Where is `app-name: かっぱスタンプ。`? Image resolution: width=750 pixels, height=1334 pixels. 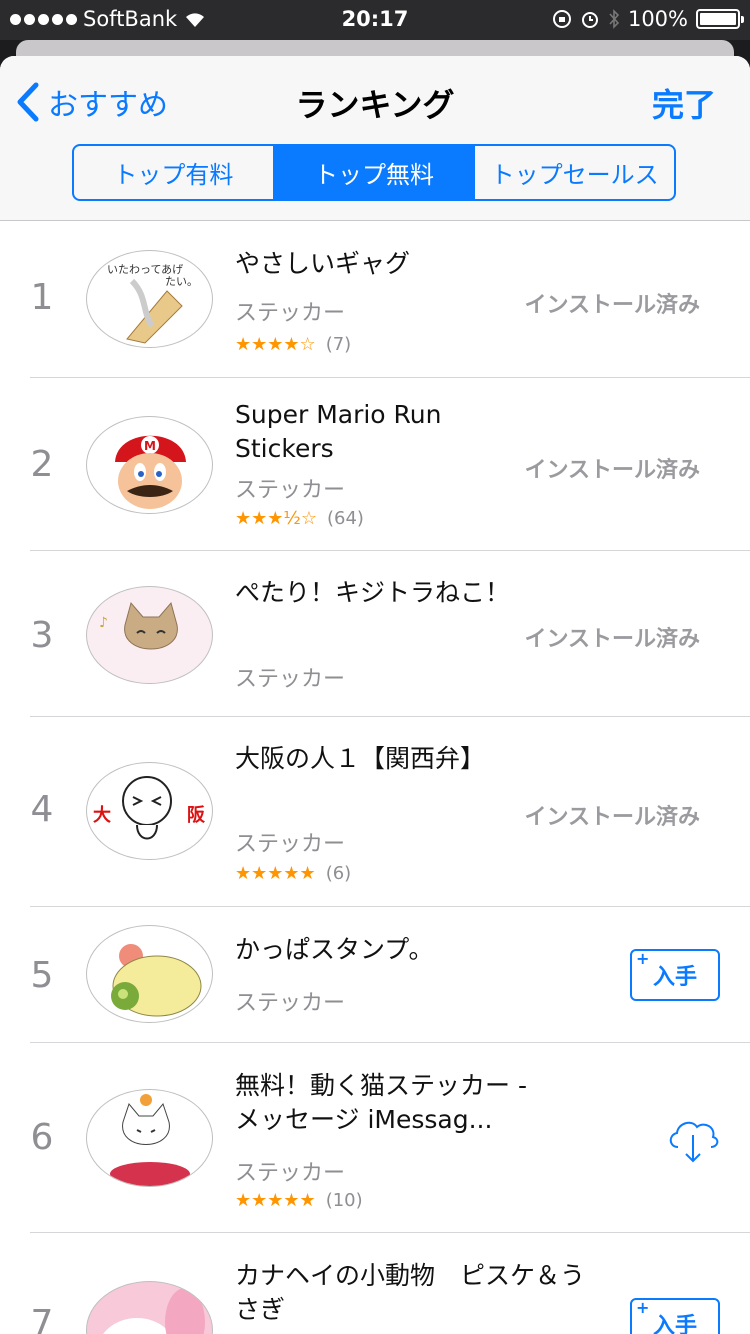 app-name: かっぱスタンプ。 is located at coordinates (334, 949).